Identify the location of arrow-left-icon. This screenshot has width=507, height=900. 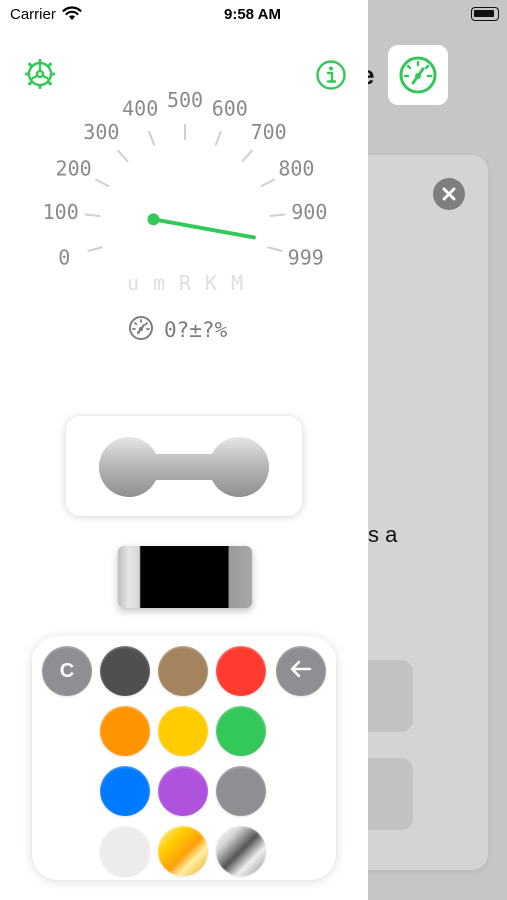
(301, 671).